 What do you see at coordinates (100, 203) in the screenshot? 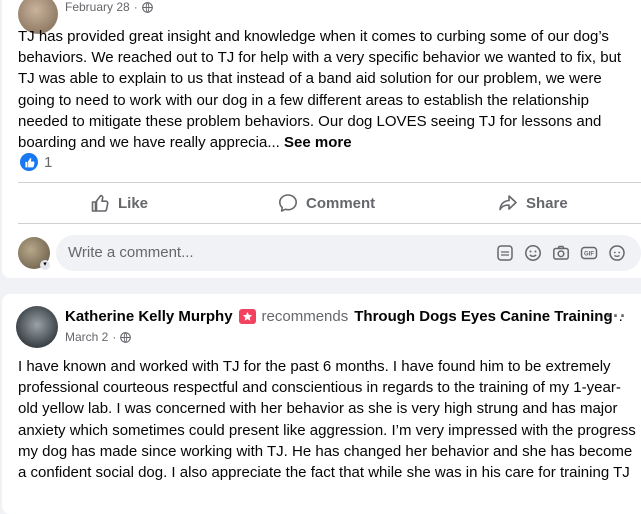
I see `thumbs-up-icon` at bounding box center [100, 203].